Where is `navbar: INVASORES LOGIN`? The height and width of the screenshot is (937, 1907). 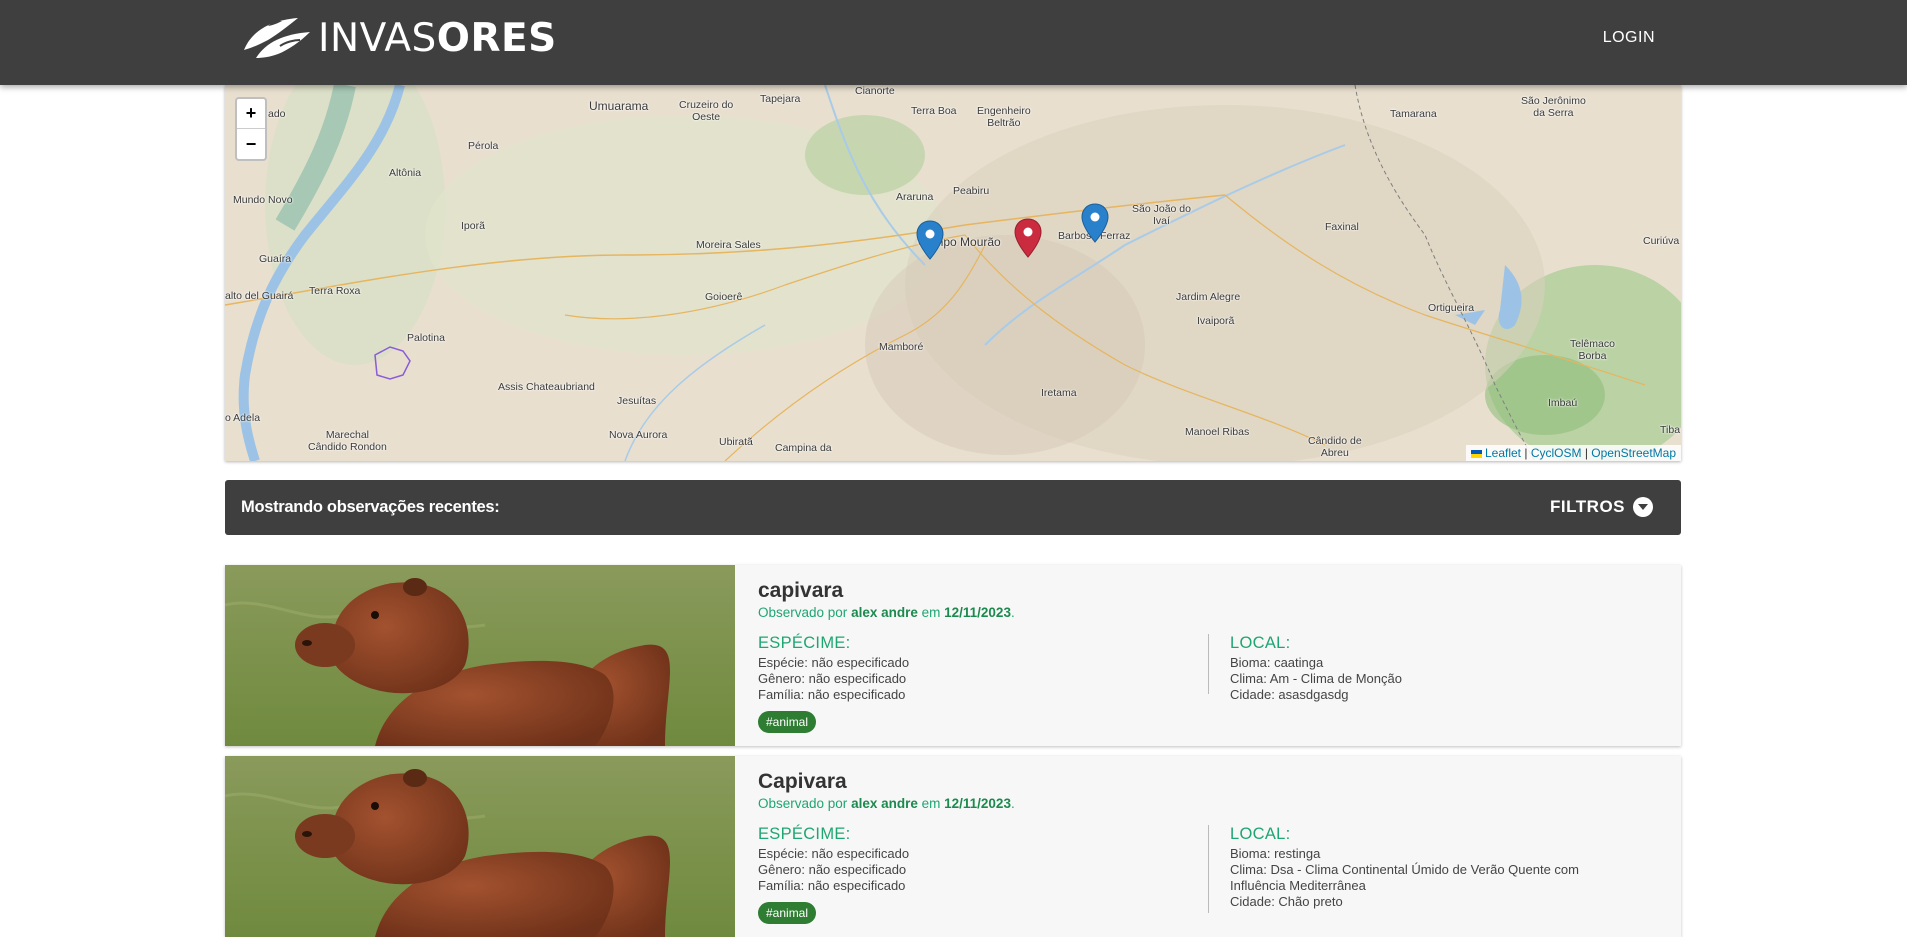
navbar: INVASORES LOGIN is located at coordinates (953, 42).